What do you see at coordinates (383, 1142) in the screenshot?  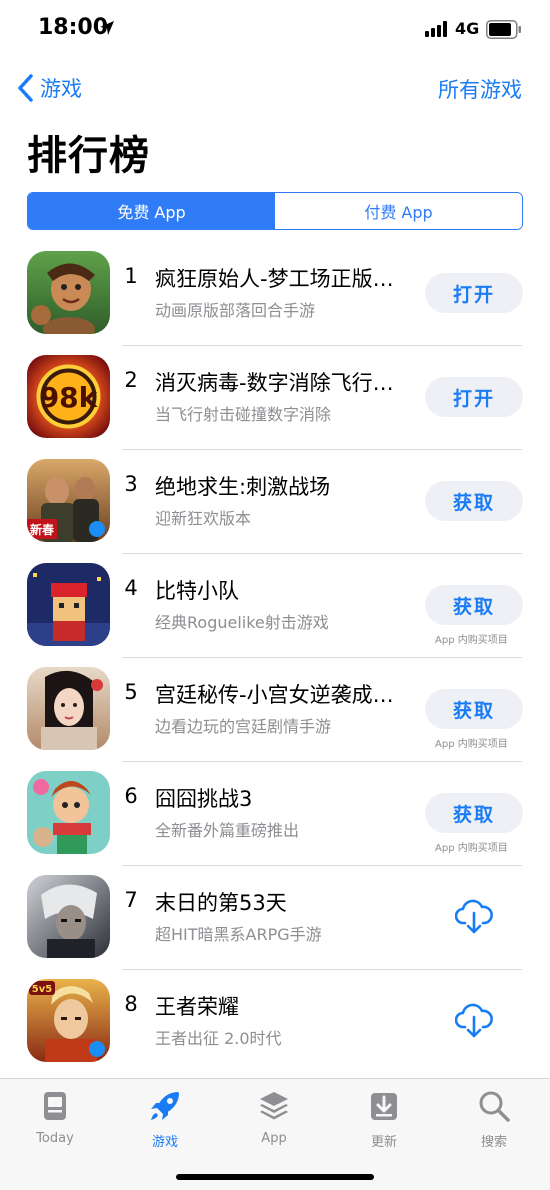 I see `tab-label: 更新` at bounding box center [383, 1142].